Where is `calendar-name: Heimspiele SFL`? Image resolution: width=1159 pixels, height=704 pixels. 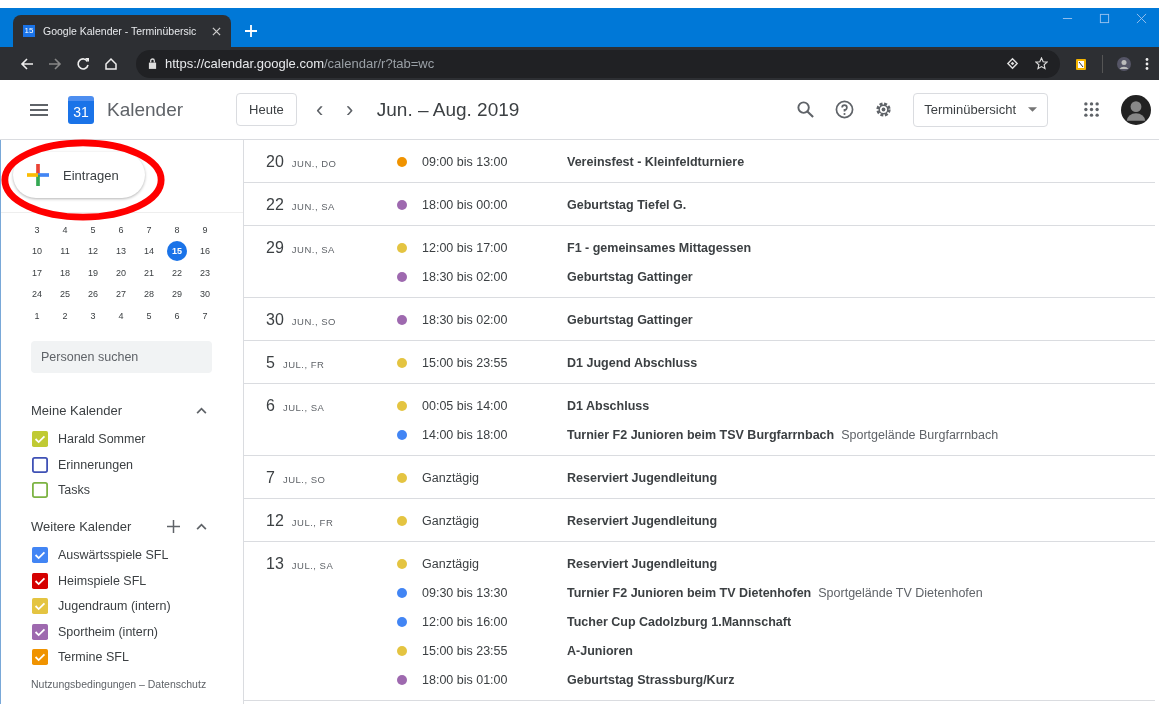 calendar-name: Heimspiele SFL is located at coordinates (102, 580).